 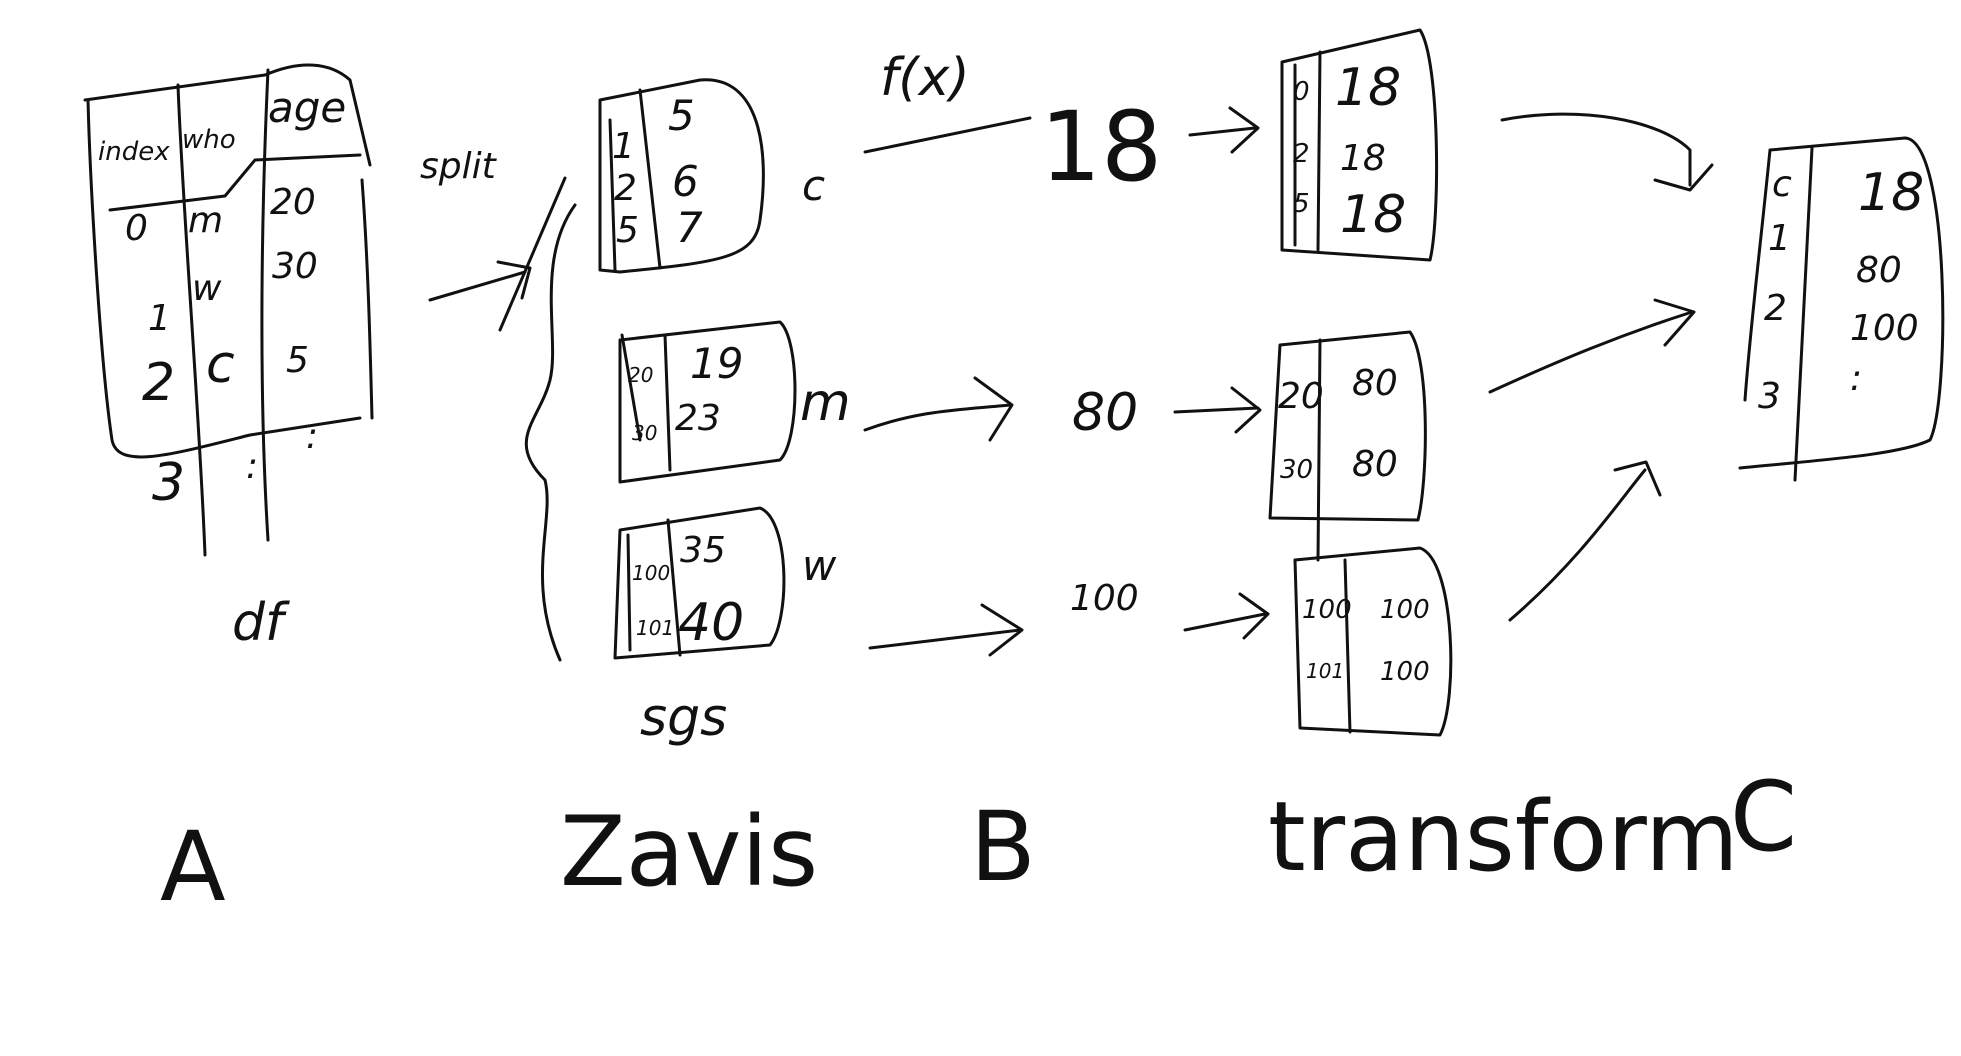 What do you see at coordinates (297, 360) in the screenshot?
I see `df-cell: 5` at bounding box center [297, 360].